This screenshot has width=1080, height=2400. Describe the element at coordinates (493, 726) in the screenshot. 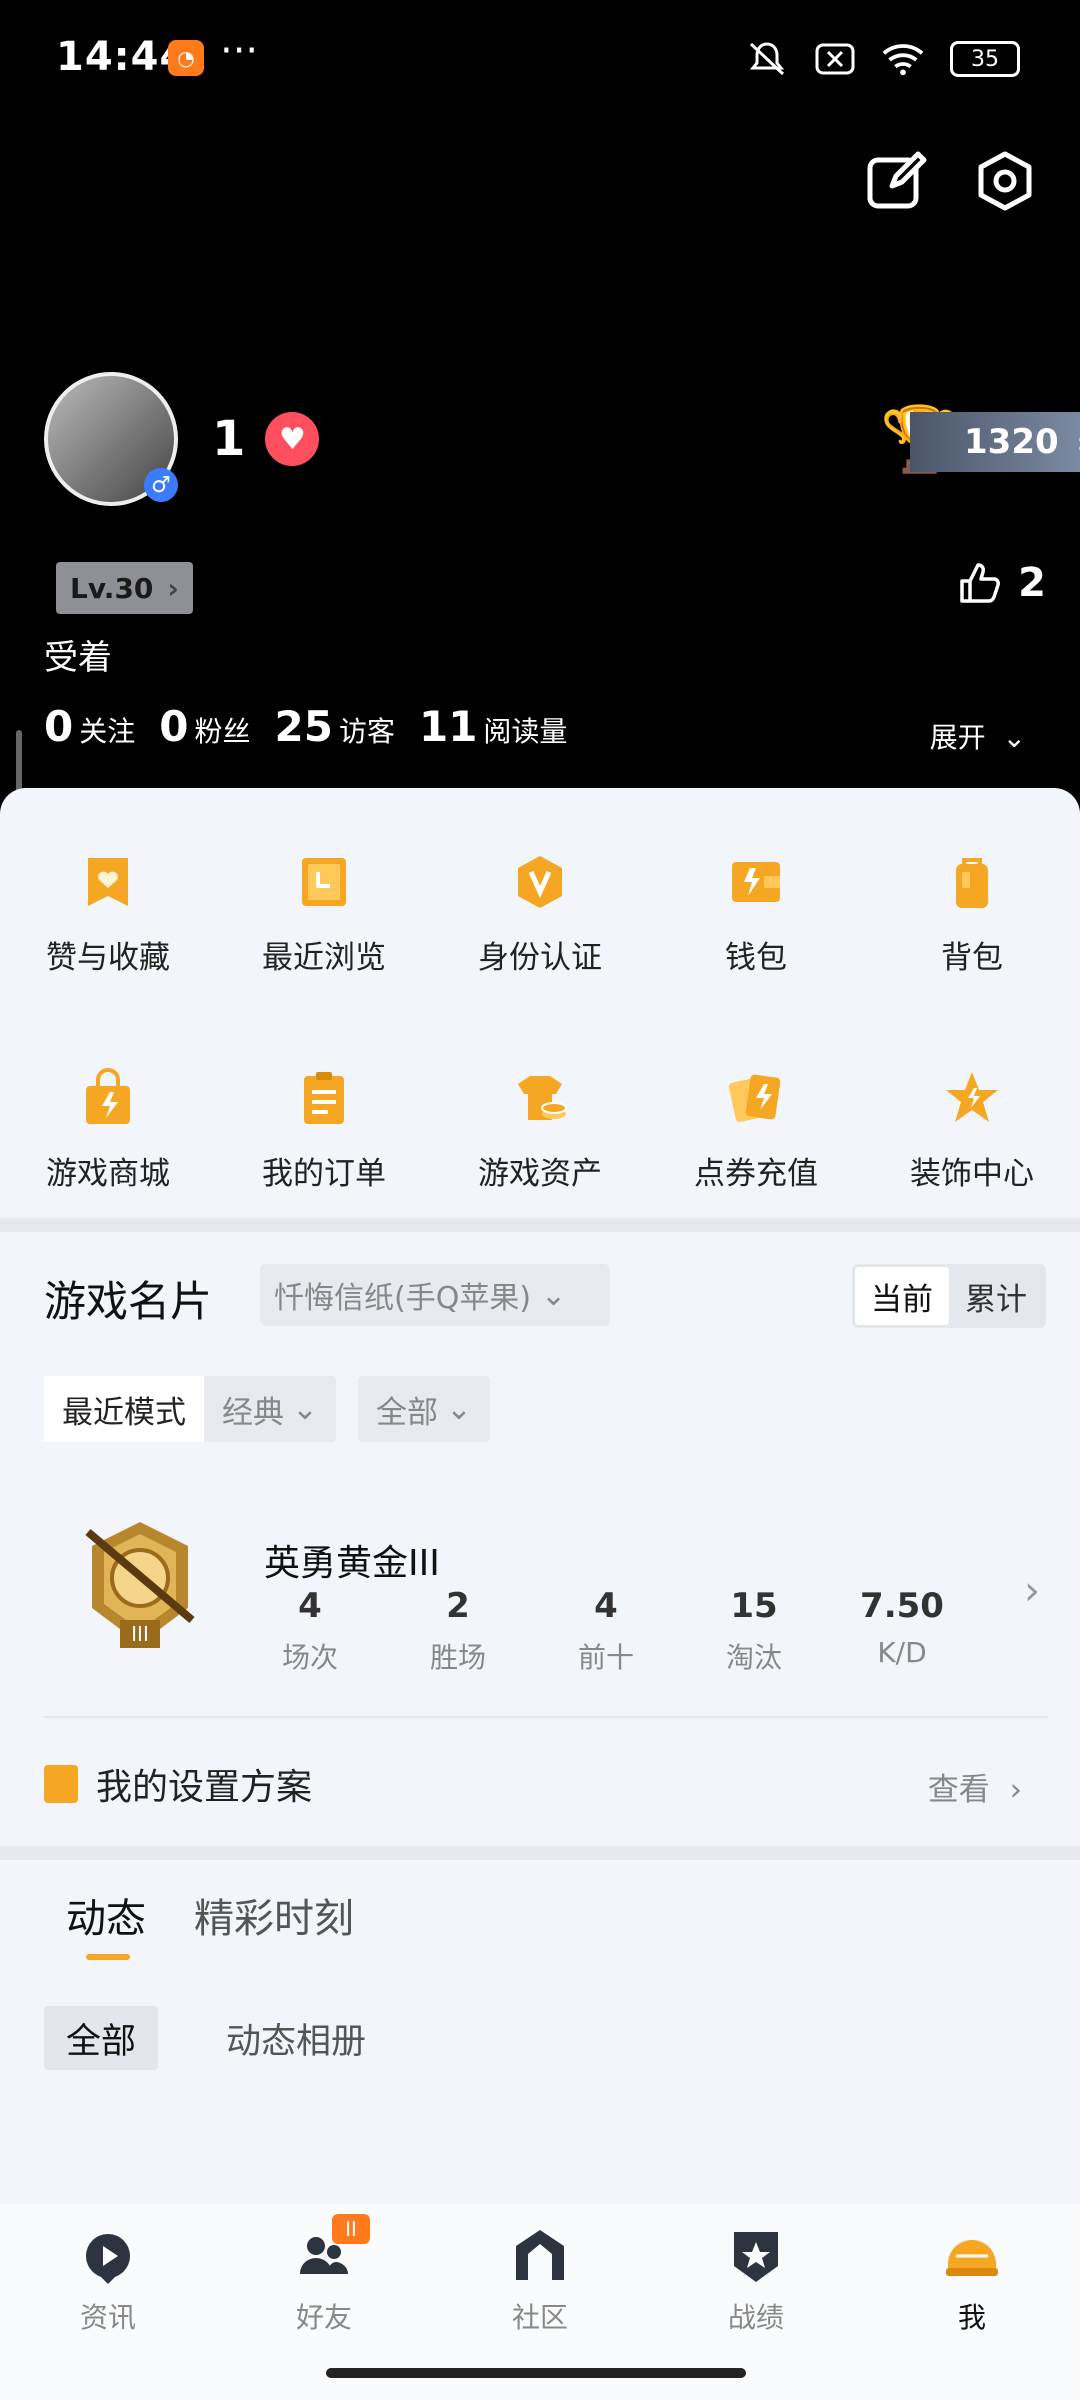

I see `stat-reads: 11 阅读量` at that location.